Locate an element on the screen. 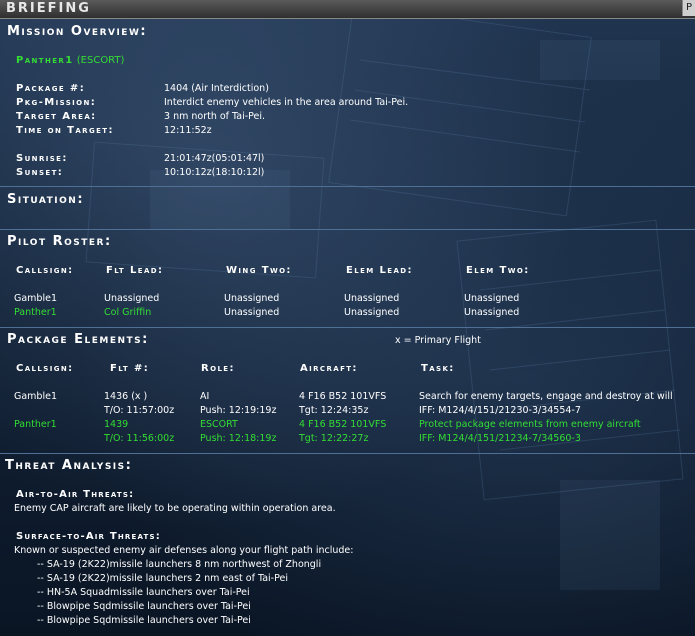  roster-cell: Gamble1 is located at coordinates (35, 298).